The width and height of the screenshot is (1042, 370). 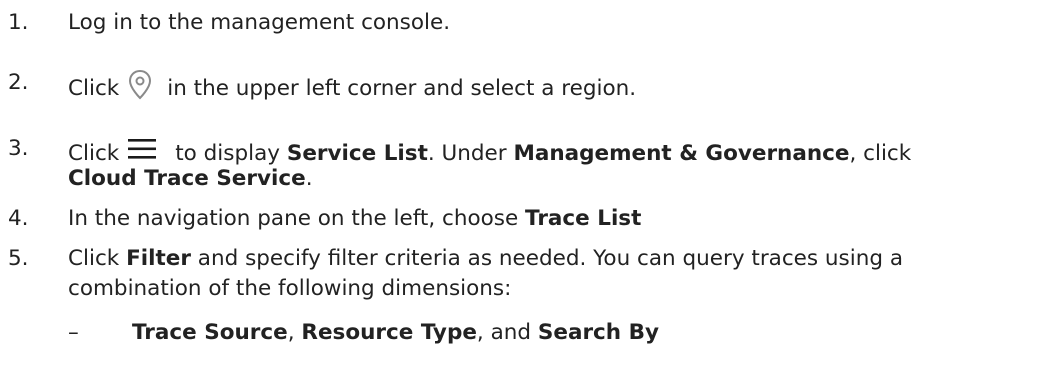 What do you see at coordinates (583, 218) in the screenshot?
I see `trace-list-label: Trace List` at bounding box center [583, 218].